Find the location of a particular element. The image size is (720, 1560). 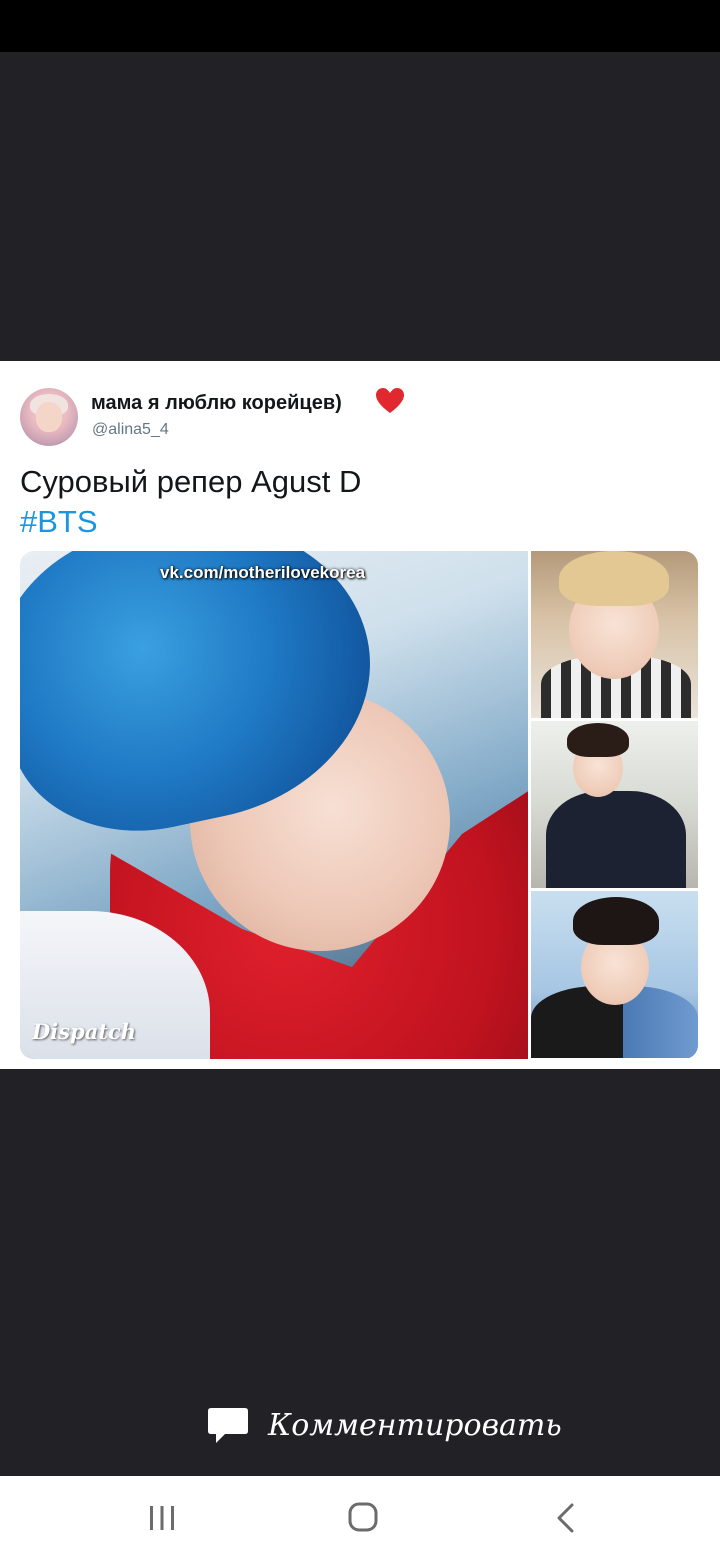

system-navigation-bar is located at coordinates (360, 1518).